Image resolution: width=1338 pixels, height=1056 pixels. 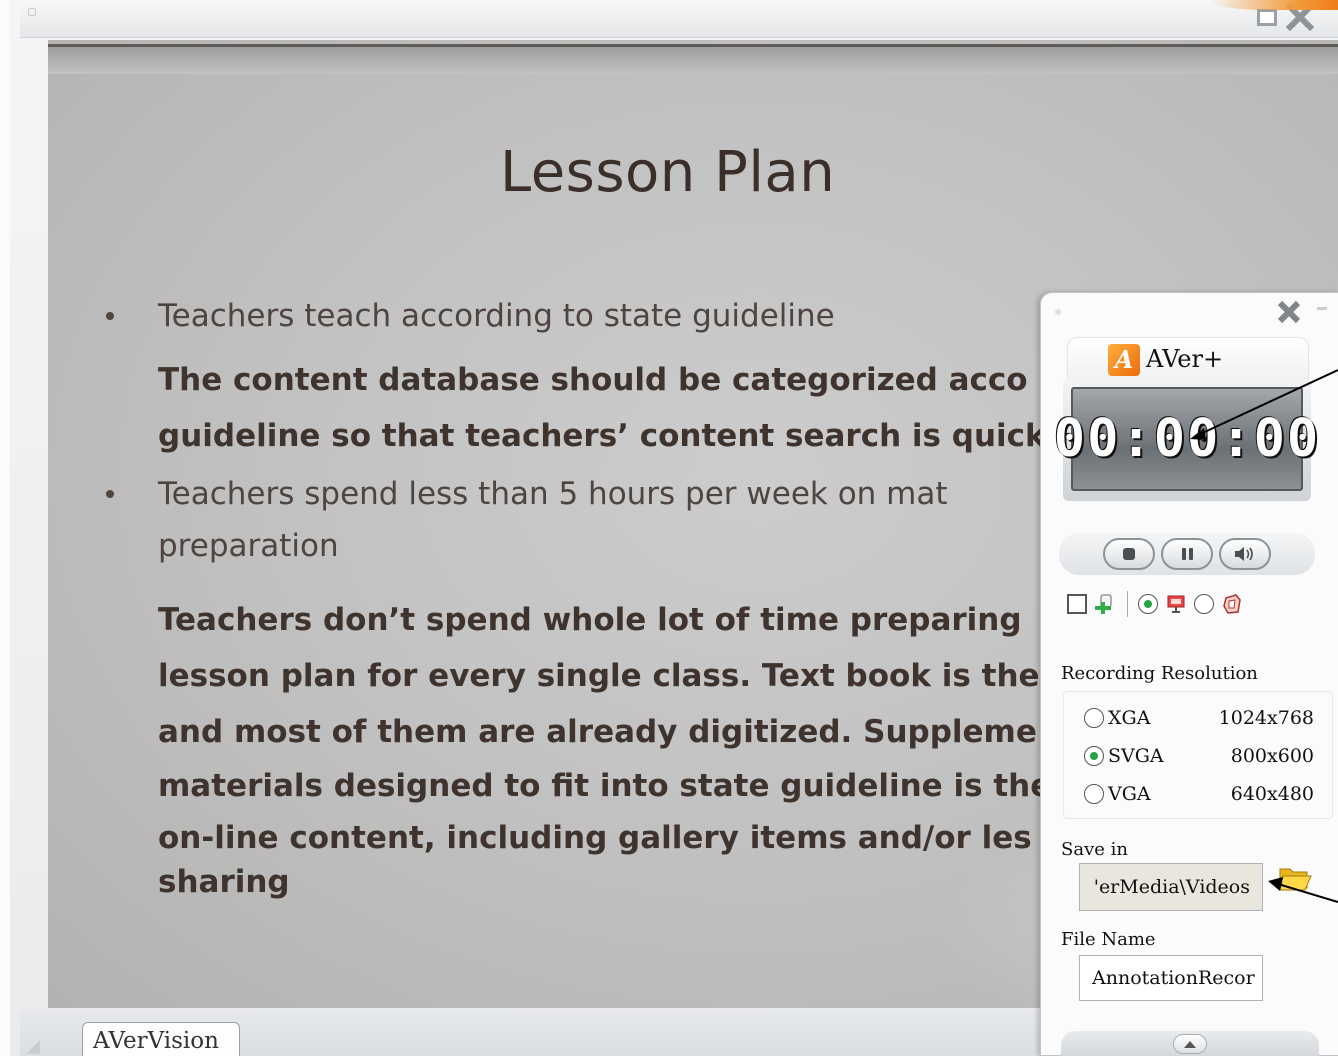 I want to click on resolution-size: 1024x768, so click(x=1266, y=718).